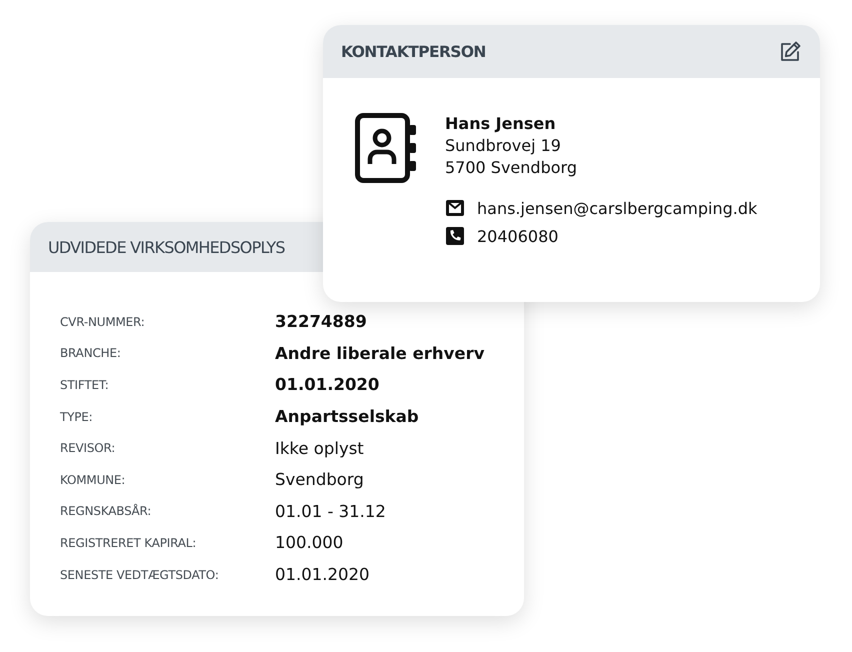 The height and width of the screenshot is (652, 852). What do you see at coordinates (166, 247) in the screenshot?
I see `card-title: UDVIDEDE VIRKSOMHEDSOPLYS` at bounding box center [166, 247].